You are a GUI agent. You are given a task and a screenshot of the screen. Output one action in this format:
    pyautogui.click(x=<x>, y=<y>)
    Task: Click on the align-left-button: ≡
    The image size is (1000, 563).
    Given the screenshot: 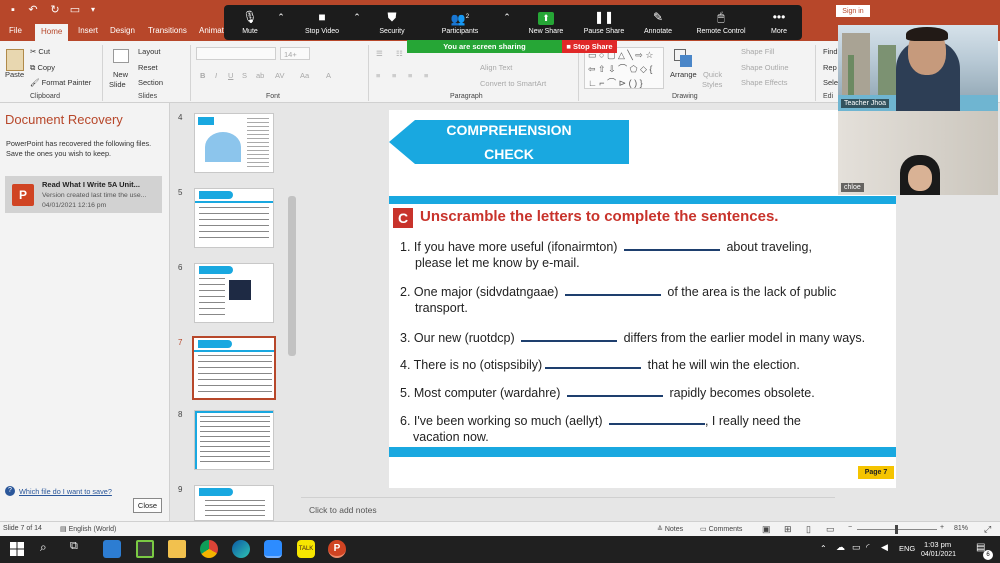 What is the action you would take?
    pyautogui.click(x=378, y=75)
    